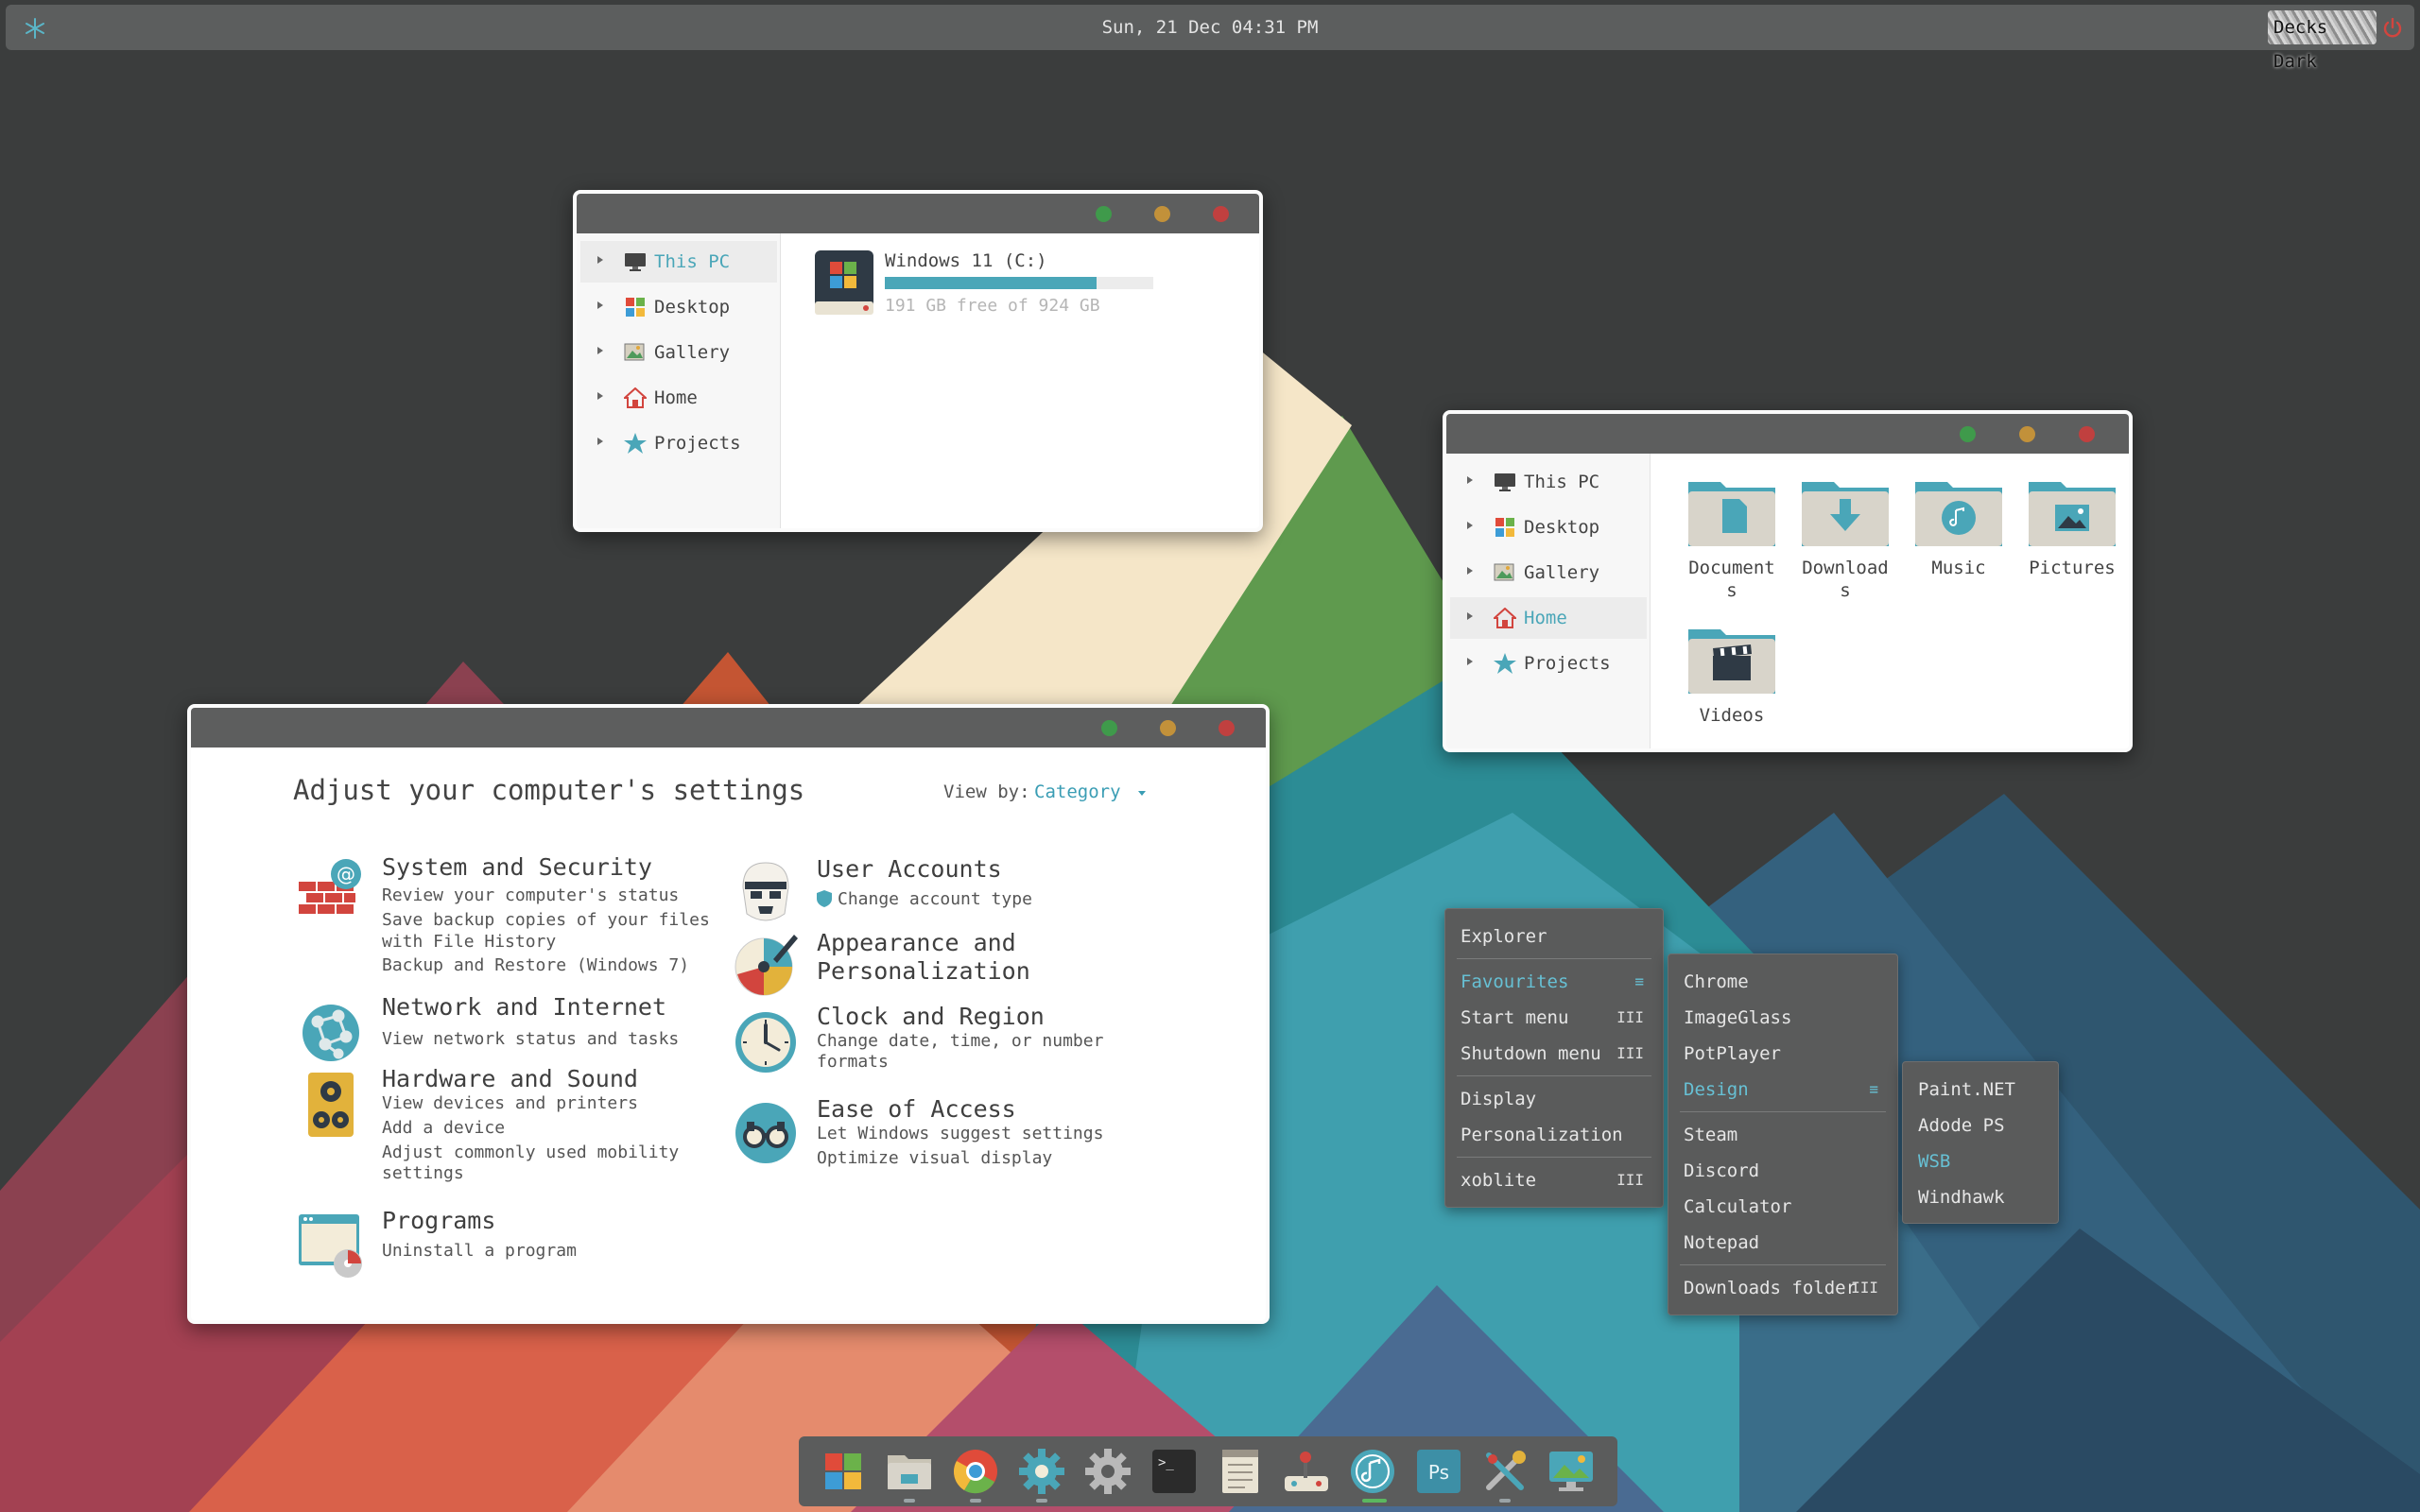  What do you see at coordinates (1785, 1054) in the screenshot?
I see `menu-item-potplayer: PotPlayer` at bounding box center [1785, 1054].